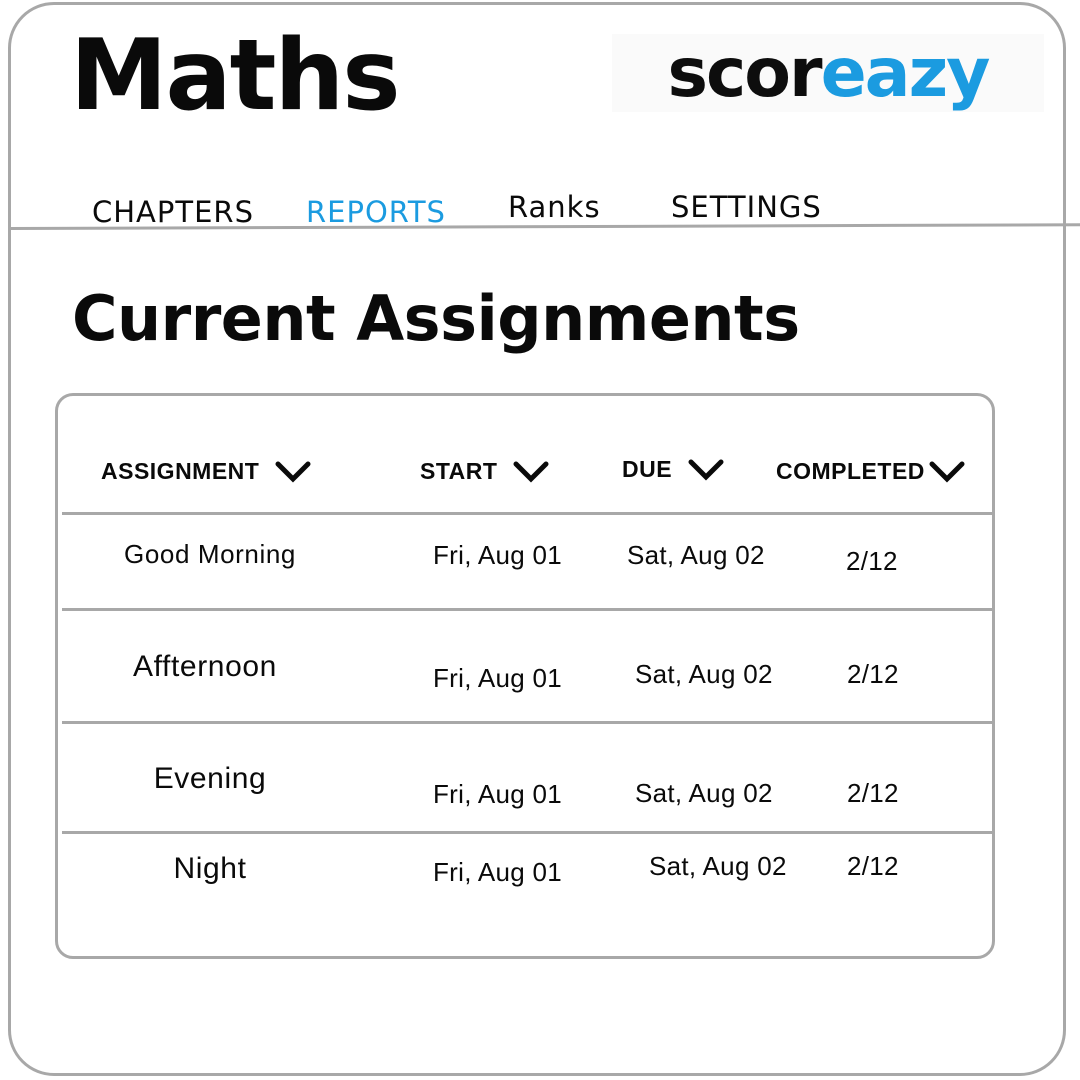 This screenshot has width=1080, height=1080. What do you see at coordinates (554, 207) in the screenshot?
I see `tab-ranks: Ranks` at bounding box center [554, 207].